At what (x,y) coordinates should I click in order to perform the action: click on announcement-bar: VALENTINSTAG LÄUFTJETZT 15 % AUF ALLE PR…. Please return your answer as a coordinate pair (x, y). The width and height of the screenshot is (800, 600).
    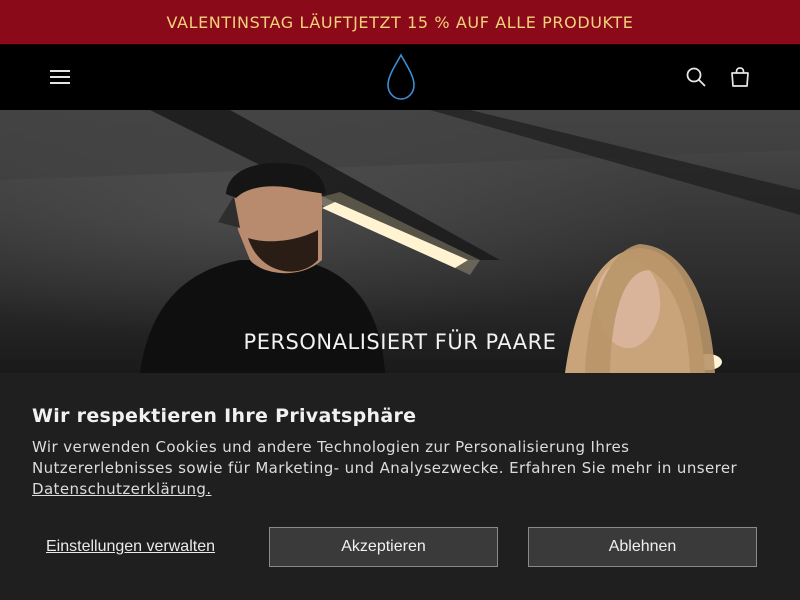
    Looking at the image, I should click on (400, 22).